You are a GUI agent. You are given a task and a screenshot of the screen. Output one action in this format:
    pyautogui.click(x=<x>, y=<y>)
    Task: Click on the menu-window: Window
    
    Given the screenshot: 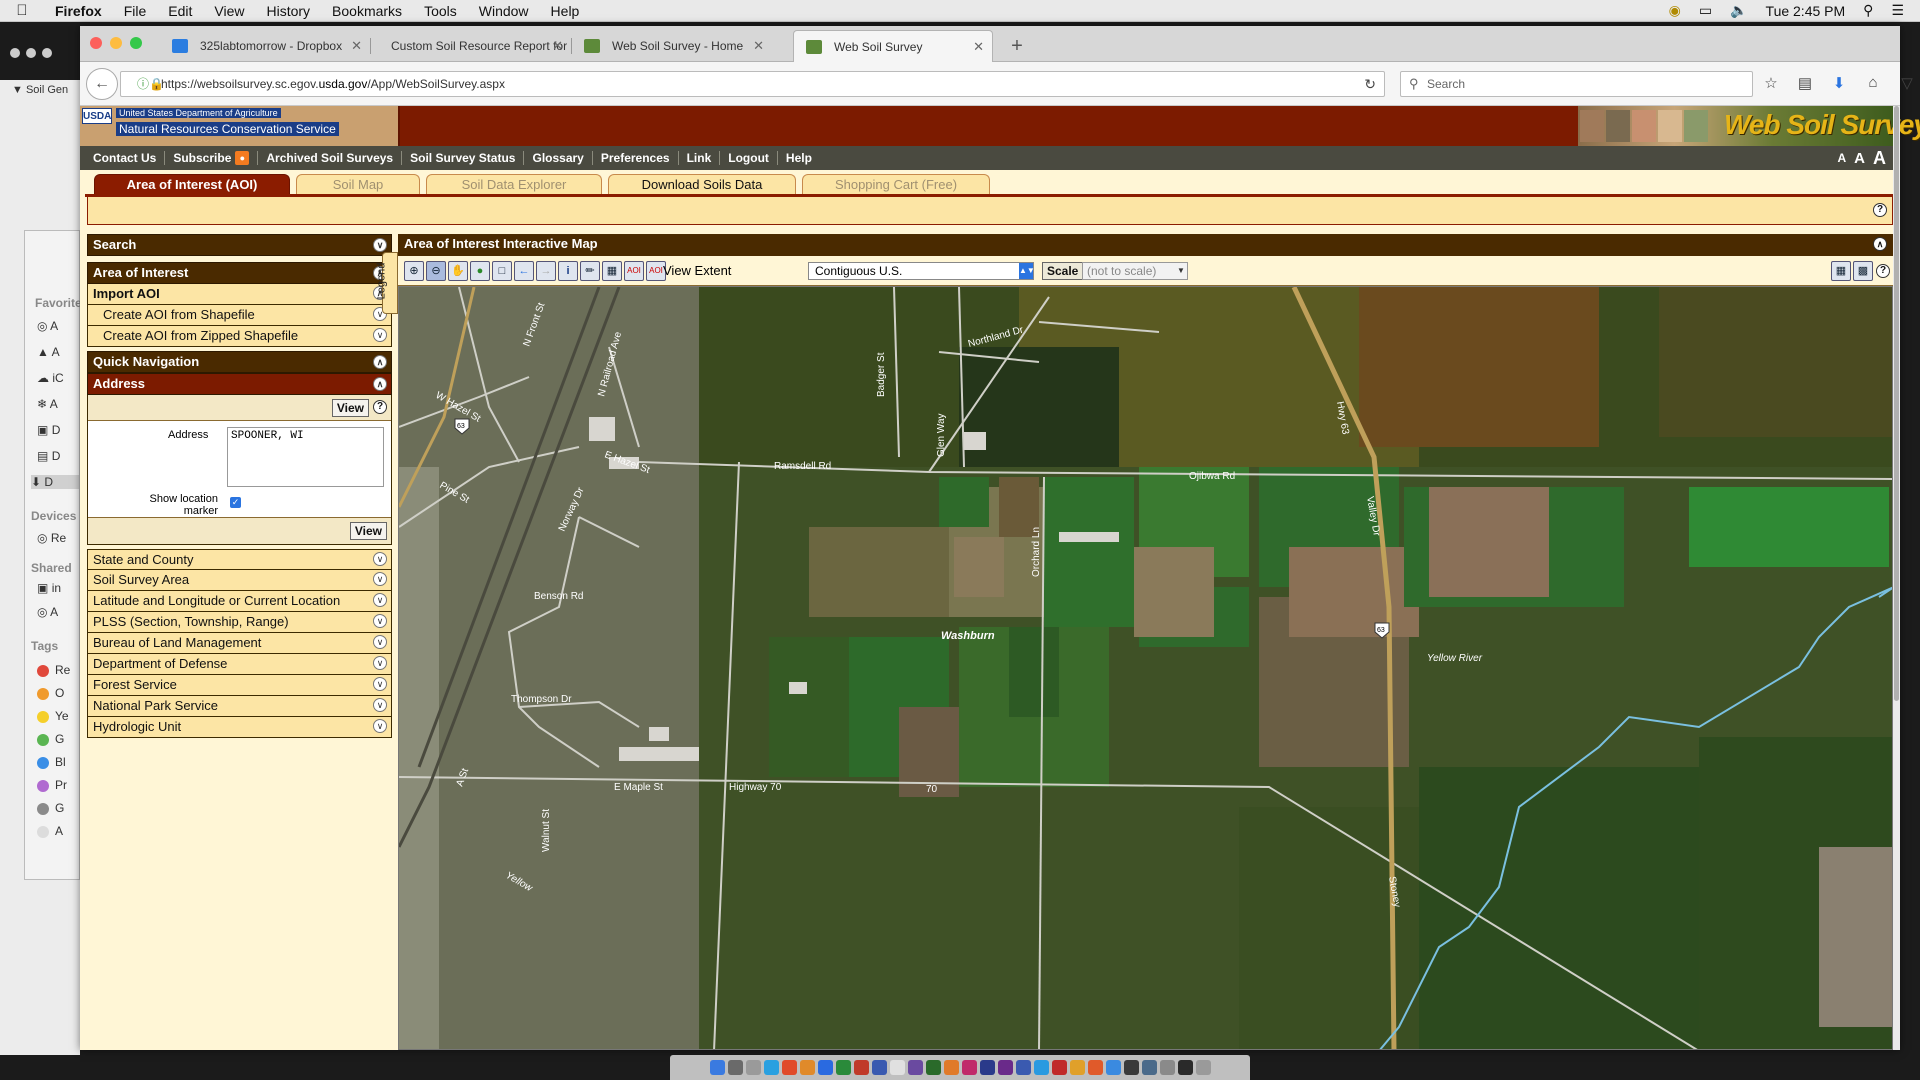 What is the action you would take?
    pyautogui.click(x=504, y=11)
    